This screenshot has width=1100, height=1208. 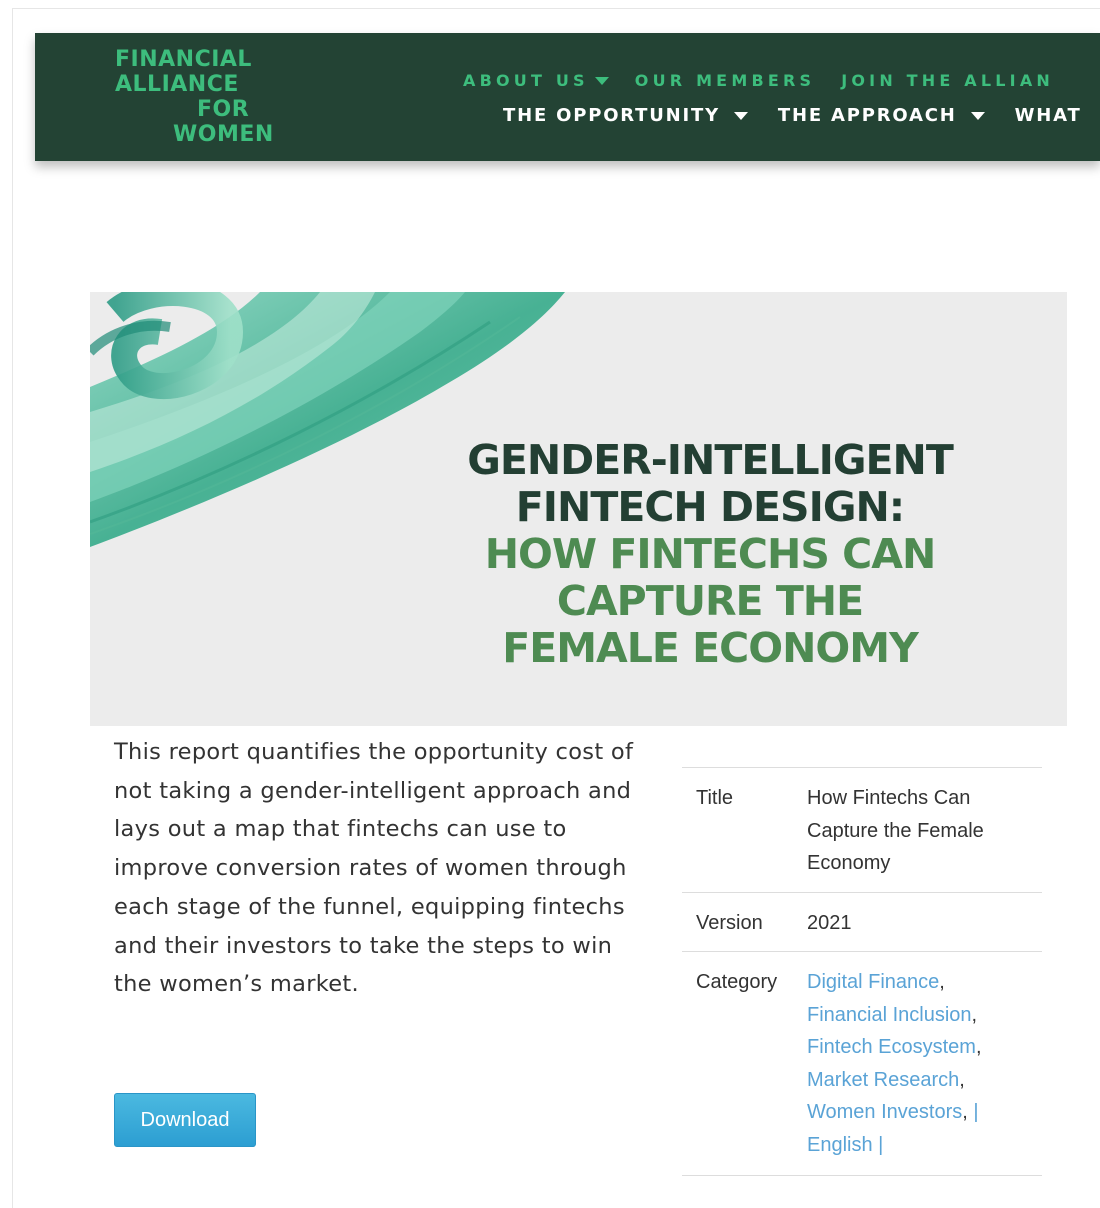 What do you see at coordinates (710, 648) in the screenshot?
I see `cover-title-line-5: FEMALE ECONOMY` at bounding box center [710, 648].